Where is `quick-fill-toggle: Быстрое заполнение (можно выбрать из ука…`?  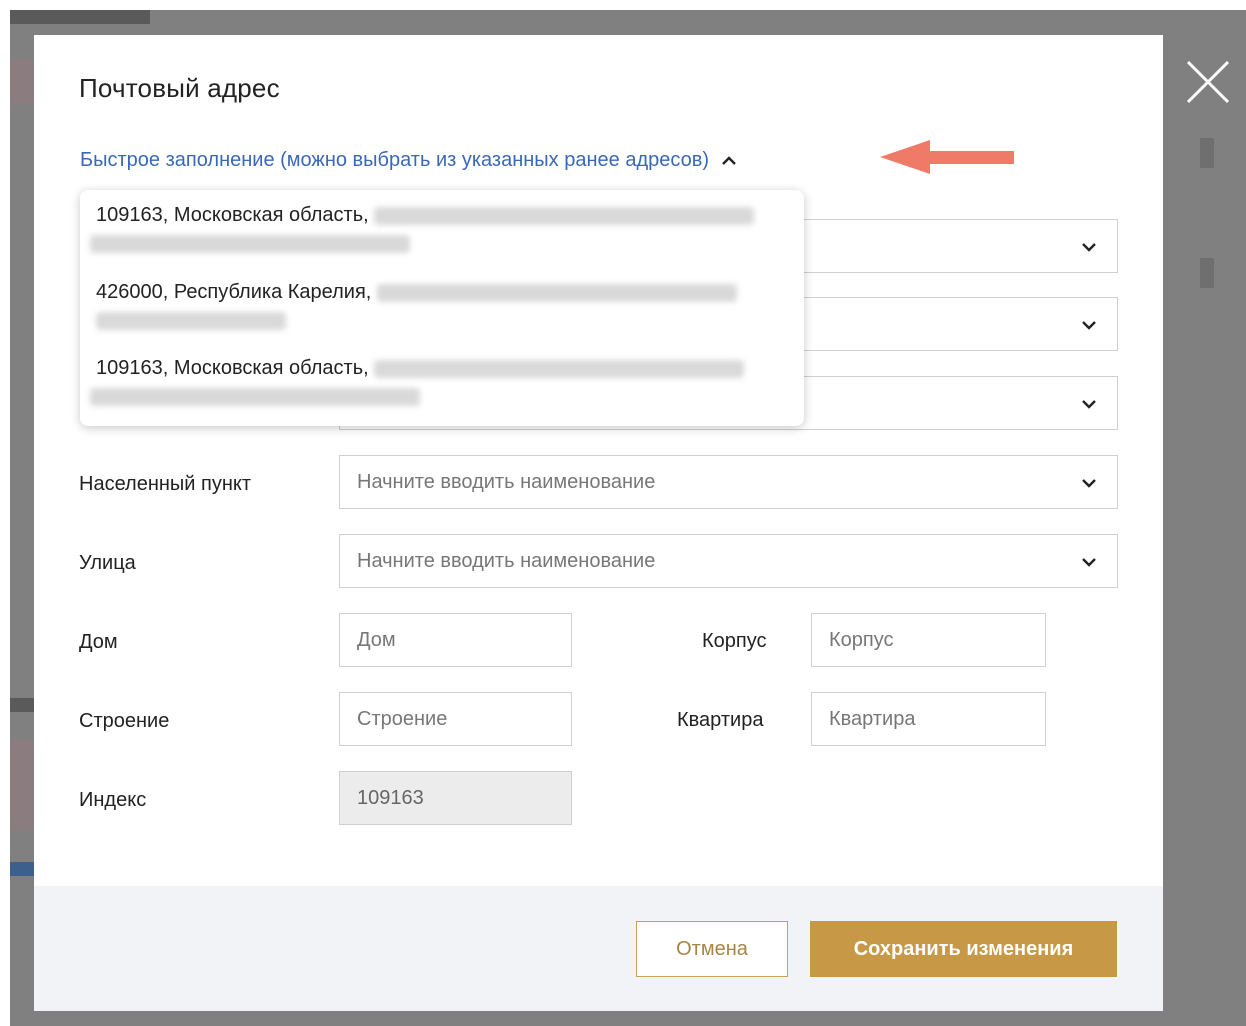
quick-fill-toggle: Быстрое заполнение (можно выбрать из ука… is located at coordinates (408, 160).